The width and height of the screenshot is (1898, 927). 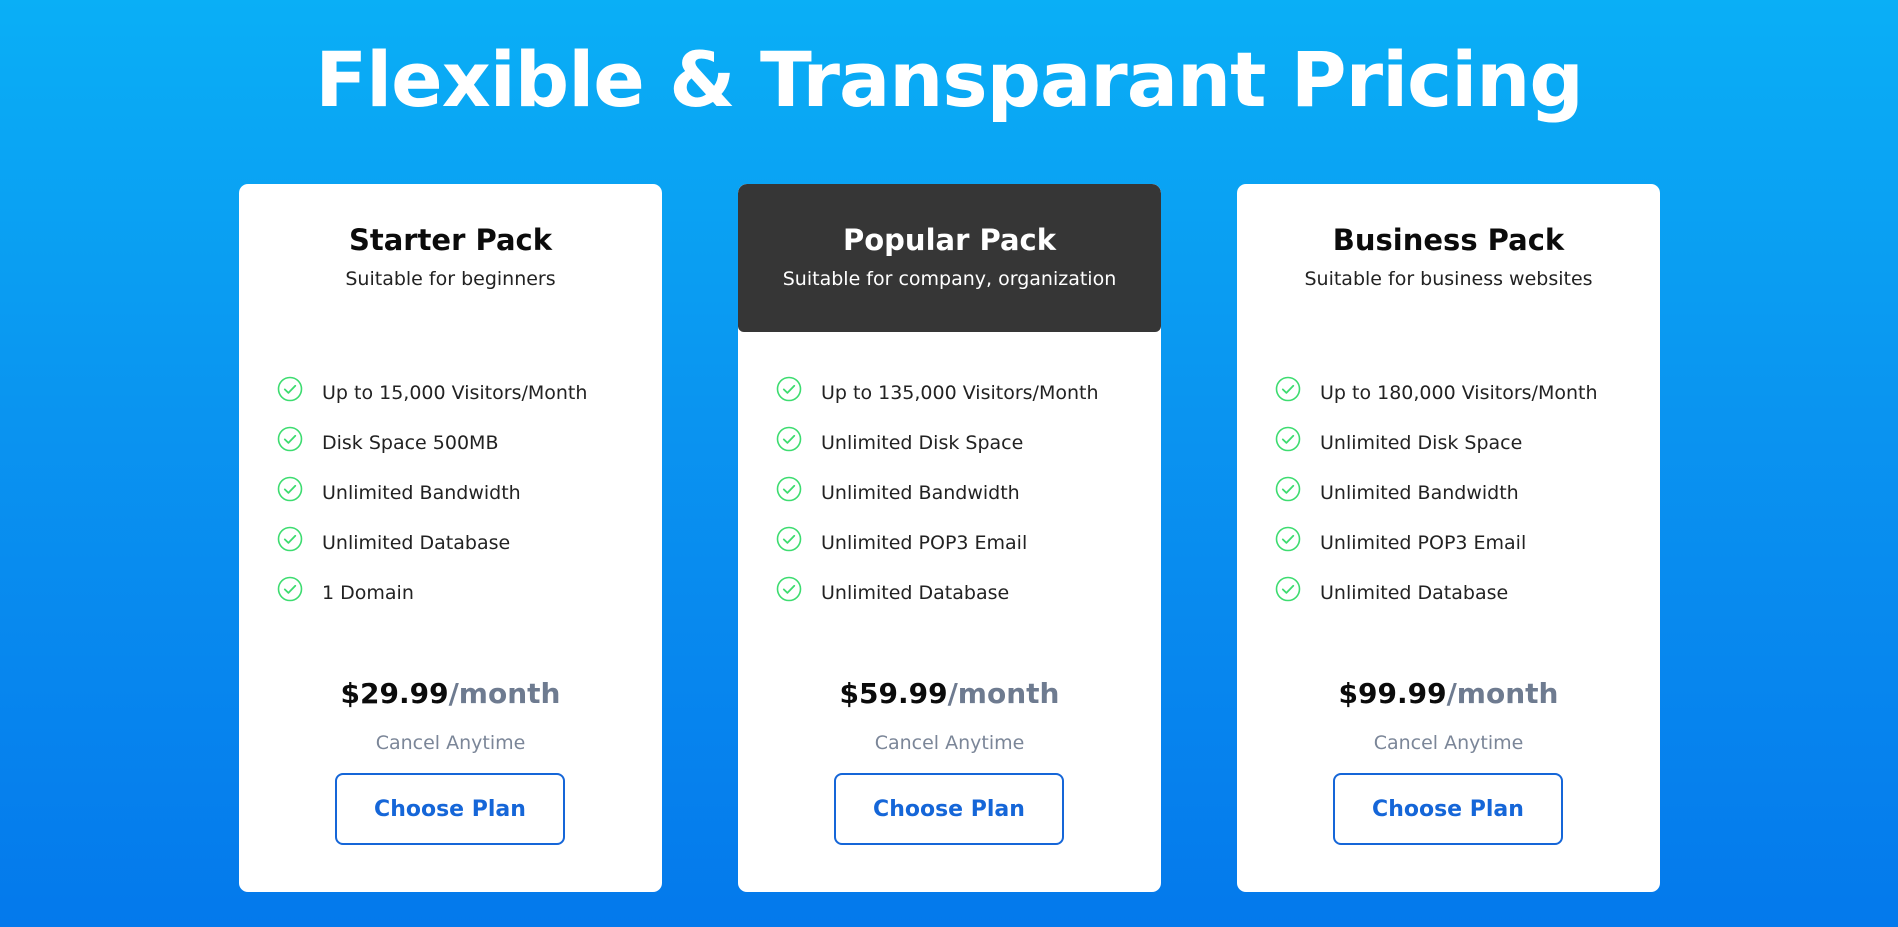 What do you see at coordinates (368, 593) in the screenshot?
I see `feature-label: 1 Domain` at bounding box center [368, 593].